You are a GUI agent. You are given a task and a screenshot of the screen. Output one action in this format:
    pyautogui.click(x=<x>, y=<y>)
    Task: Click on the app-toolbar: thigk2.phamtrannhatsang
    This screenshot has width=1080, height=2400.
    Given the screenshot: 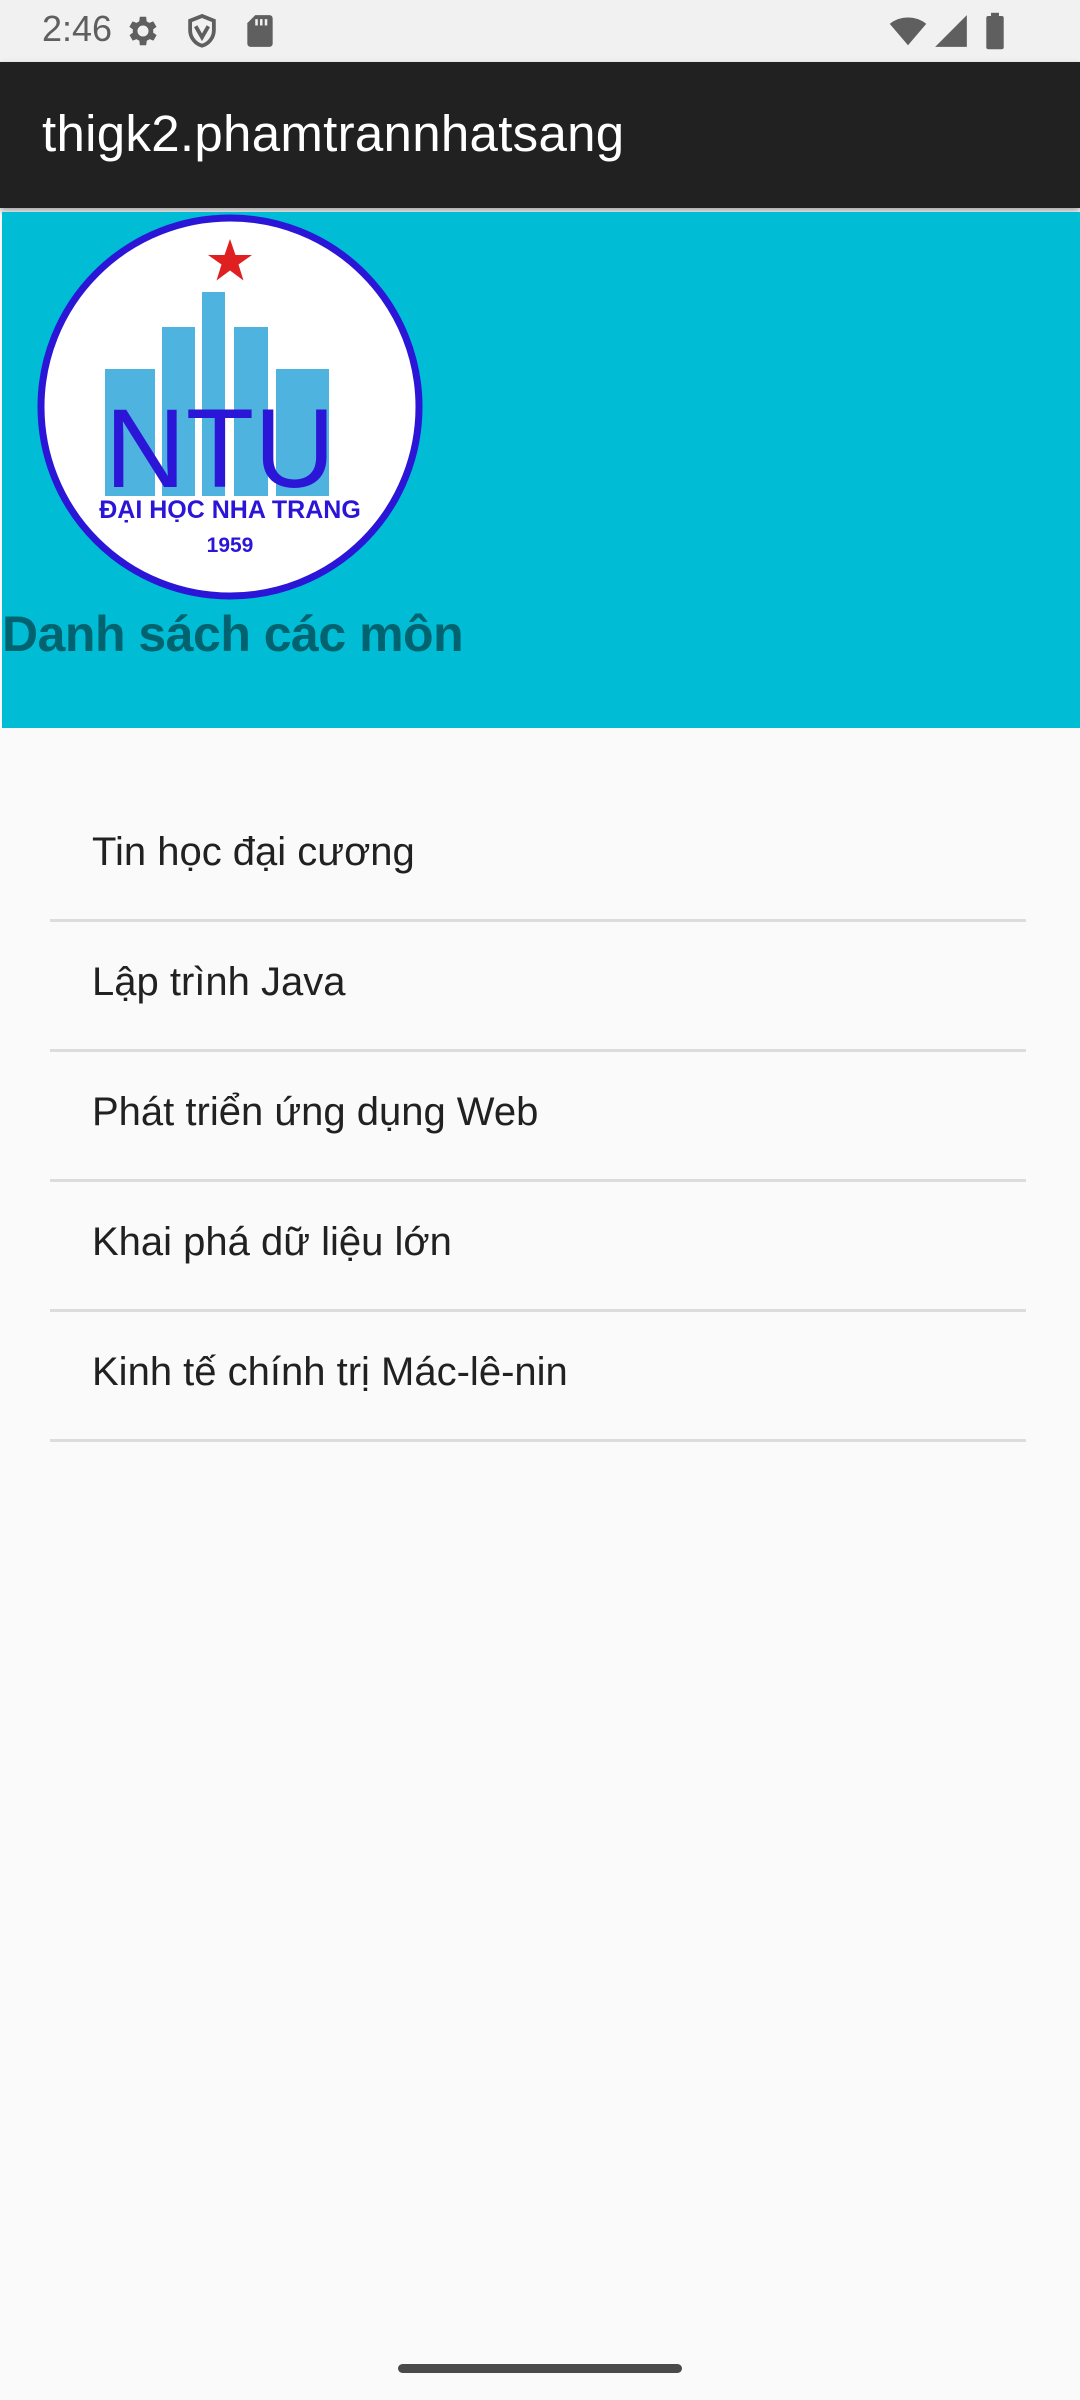 What is the action you would take?
    pyautogui.click(x=540, y=135)
    